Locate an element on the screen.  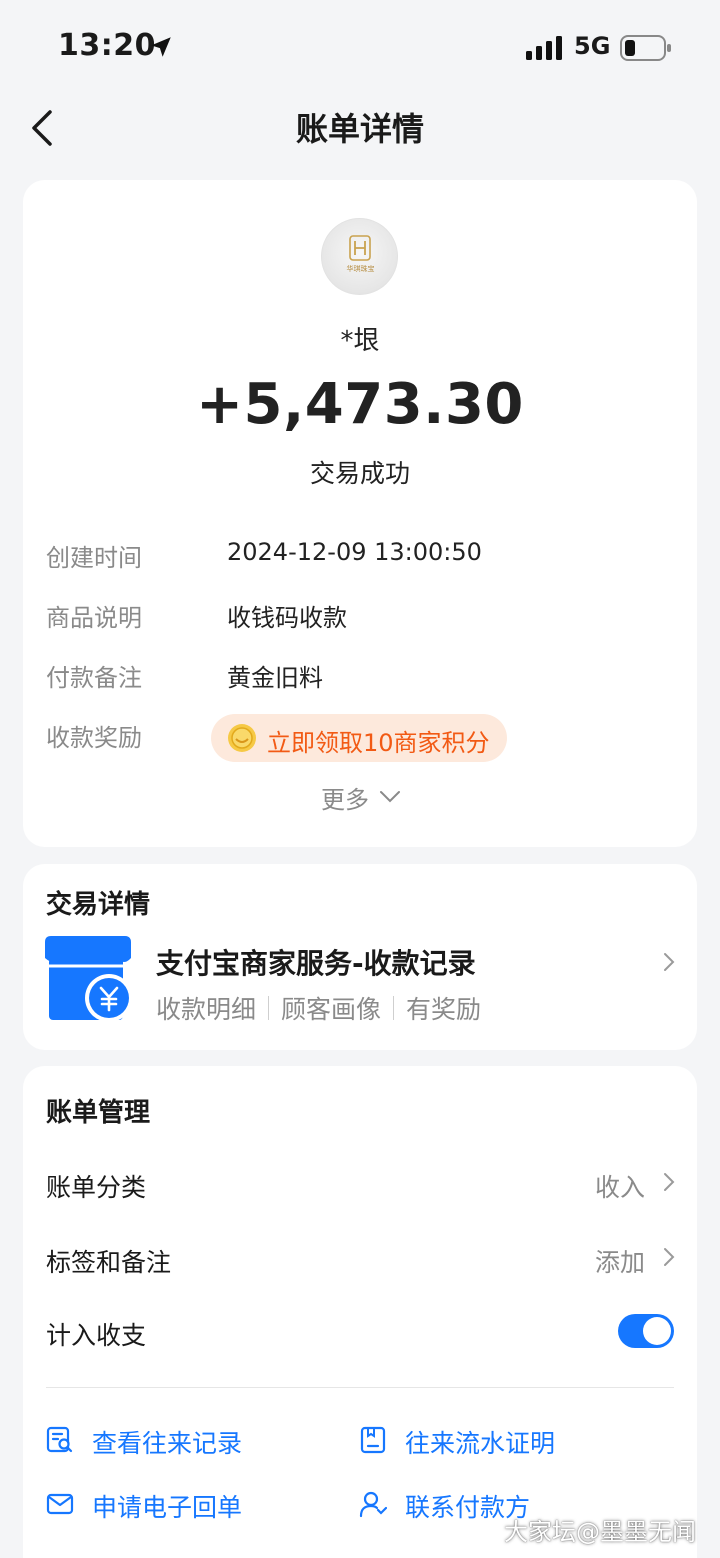
payer-name: *垠 is located at coordinates (360, 341).